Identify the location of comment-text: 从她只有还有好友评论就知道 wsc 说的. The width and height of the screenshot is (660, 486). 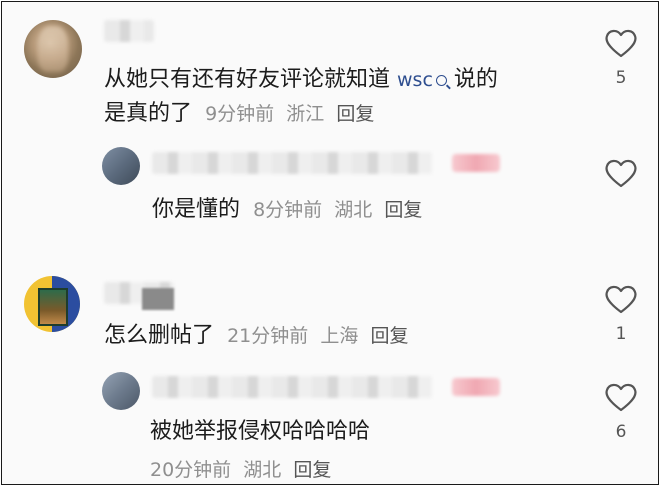
(301, 79).